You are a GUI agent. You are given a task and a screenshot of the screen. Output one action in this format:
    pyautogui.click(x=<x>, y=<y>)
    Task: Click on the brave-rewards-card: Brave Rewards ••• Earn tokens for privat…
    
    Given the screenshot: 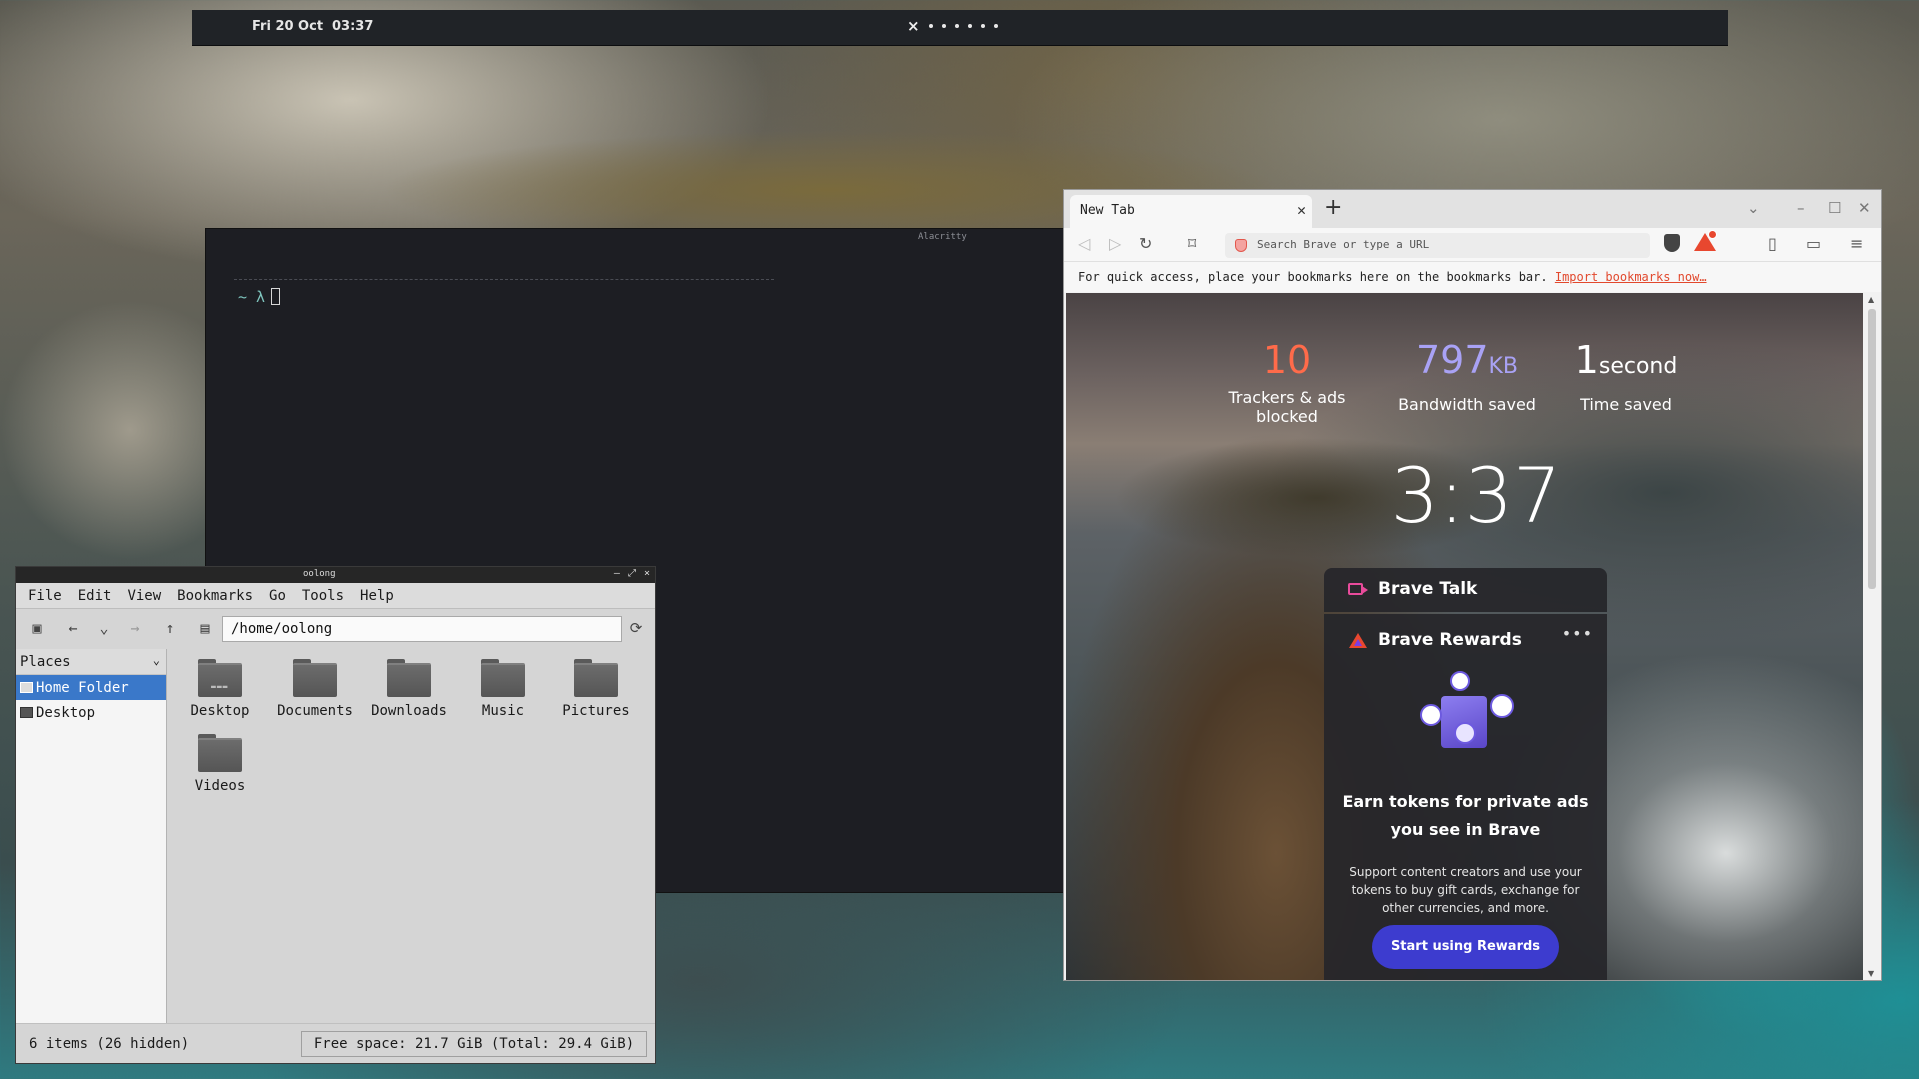 What is the action you would take?
    pyautogui.click(x=1465, y=797)
    